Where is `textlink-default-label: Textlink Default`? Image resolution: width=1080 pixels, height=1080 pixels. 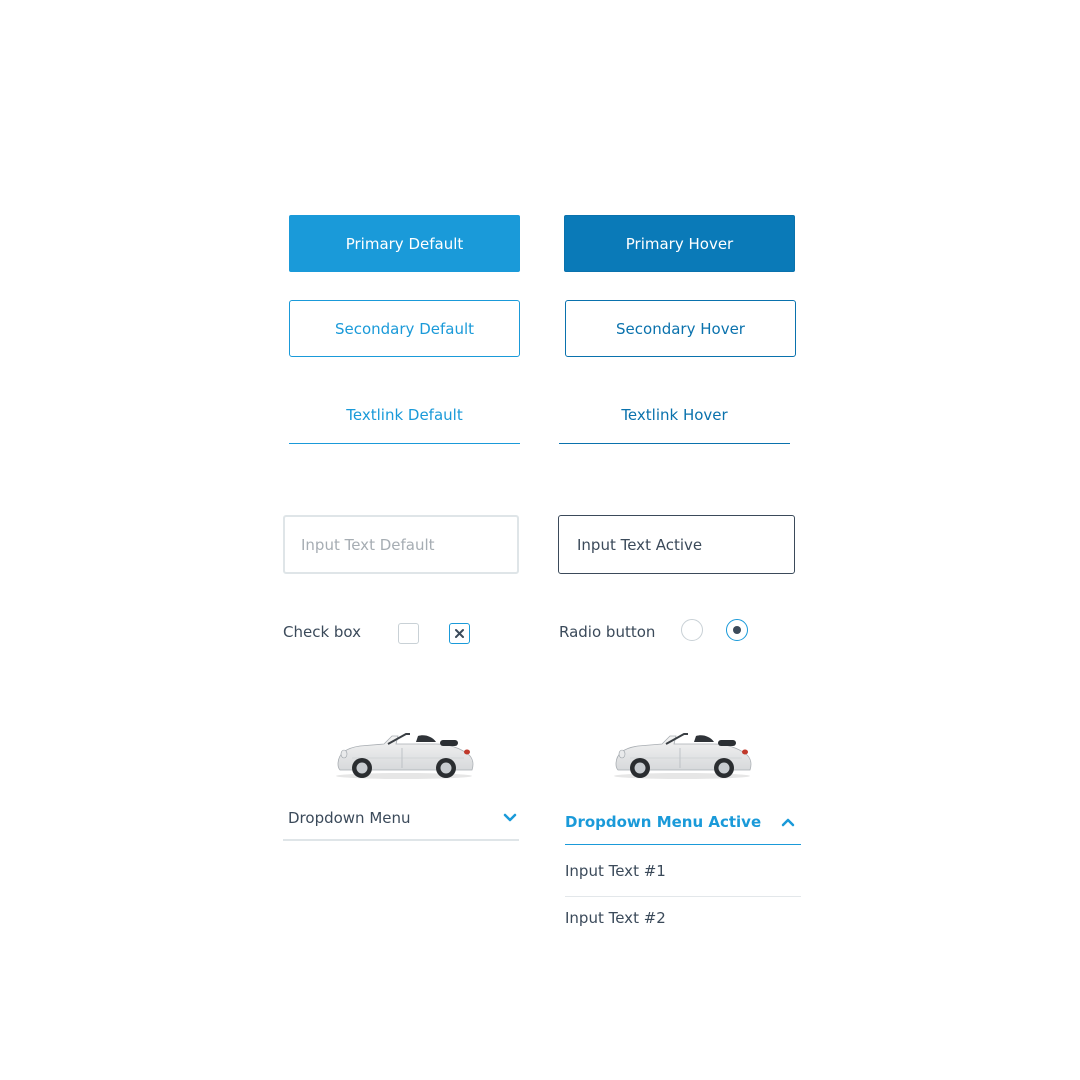
textlink-default-label: Textlink Default is located at coordinates (404, 414).